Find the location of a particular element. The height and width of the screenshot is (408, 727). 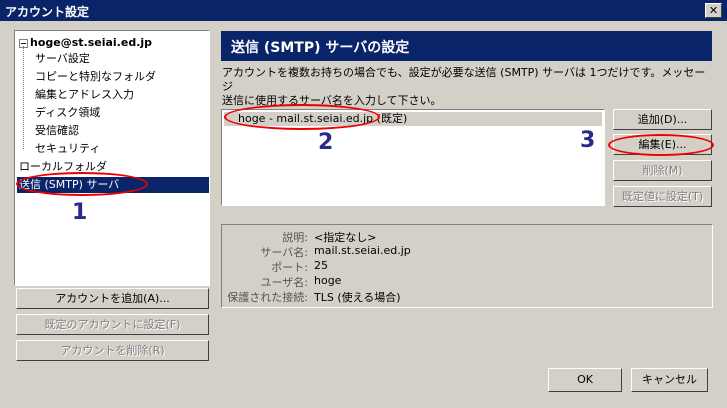

tree-item-composition: 編集とアドレス入力 is located at coordinates (84, 95).